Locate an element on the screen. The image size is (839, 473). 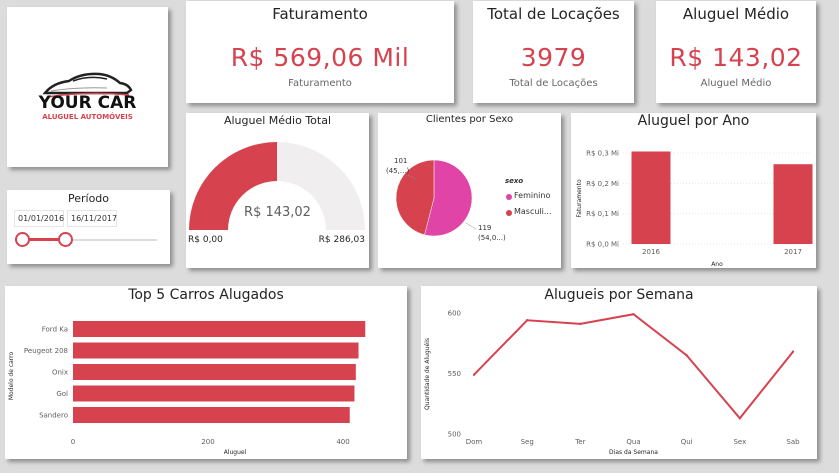
kpi-aluguel-medio: Aluguel Médio R$ 143,02 Aluguel Médio is located at coordinates (736, 52).